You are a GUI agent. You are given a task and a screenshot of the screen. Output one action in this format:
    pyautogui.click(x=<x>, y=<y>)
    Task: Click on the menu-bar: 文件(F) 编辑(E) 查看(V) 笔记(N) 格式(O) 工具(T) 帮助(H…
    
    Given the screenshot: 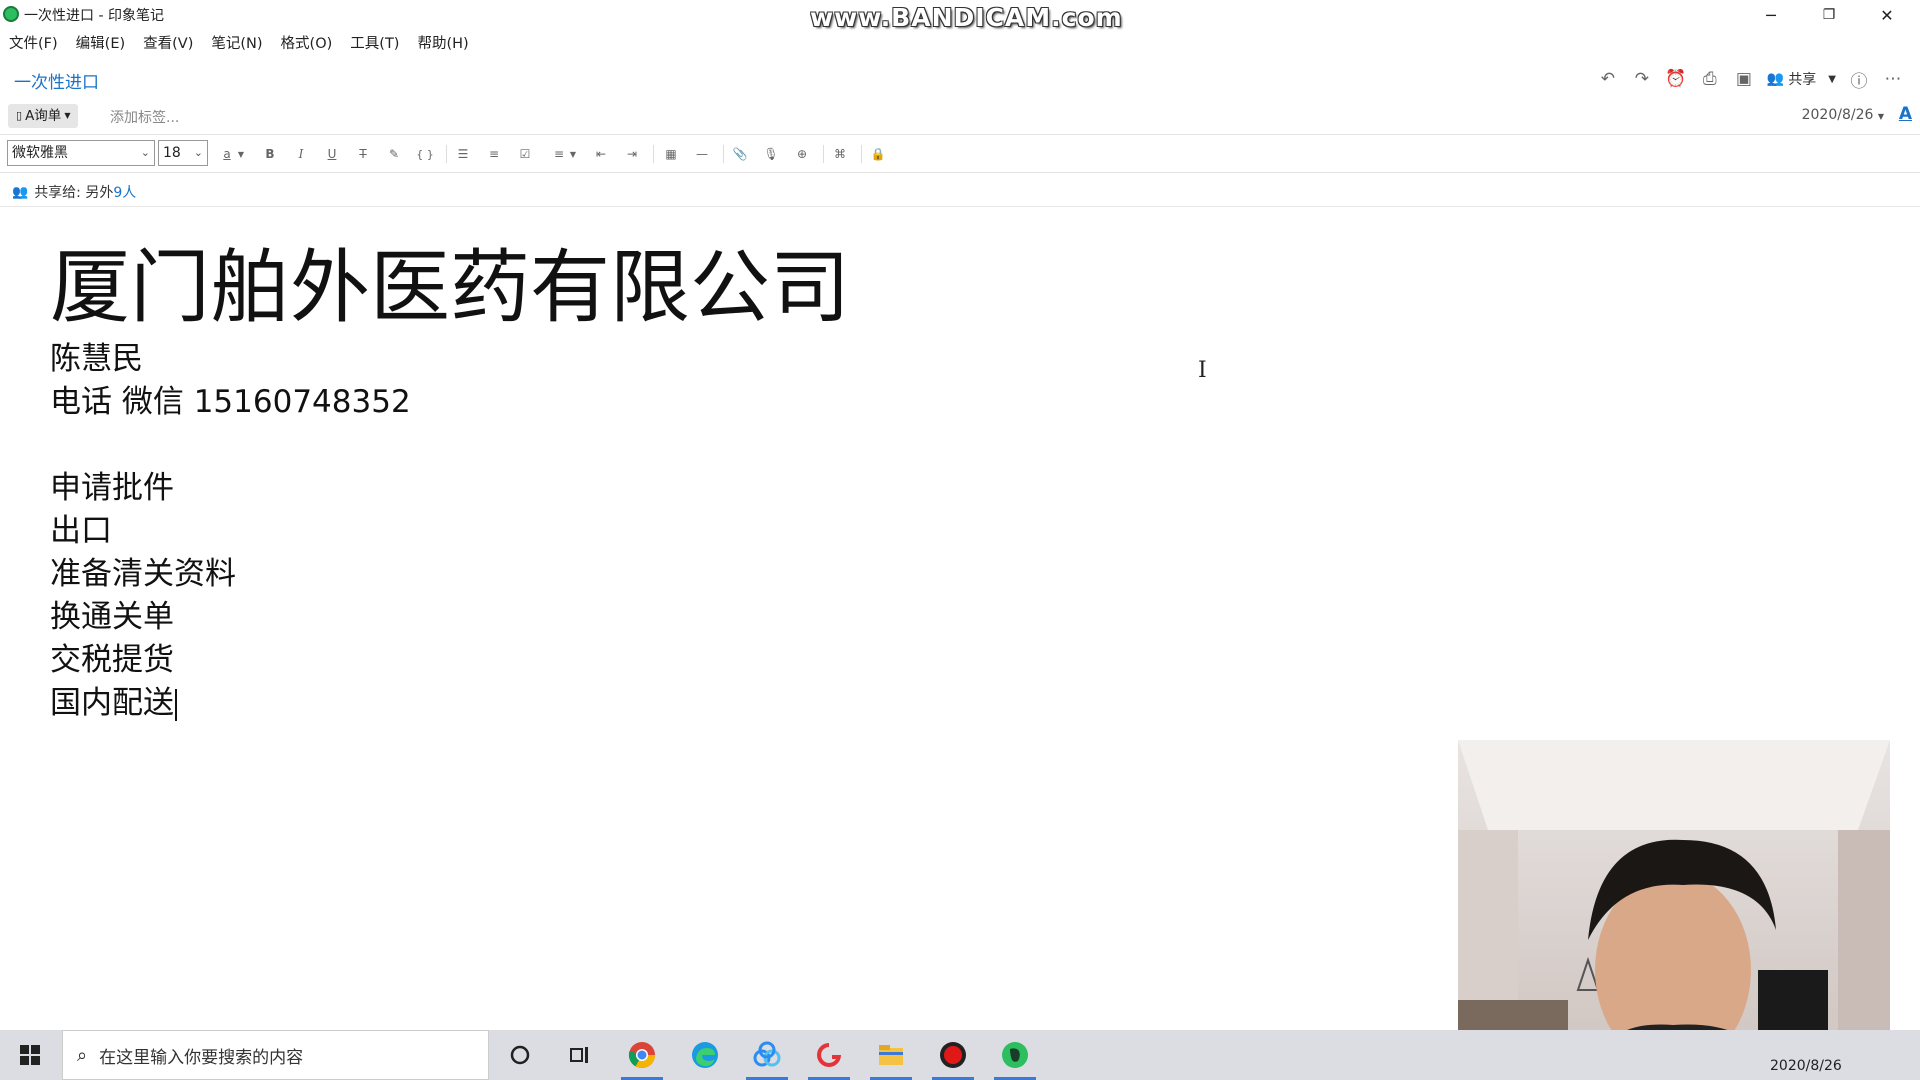 What is the action you would take?
    pyautogui.click(x=239, y=44)
    